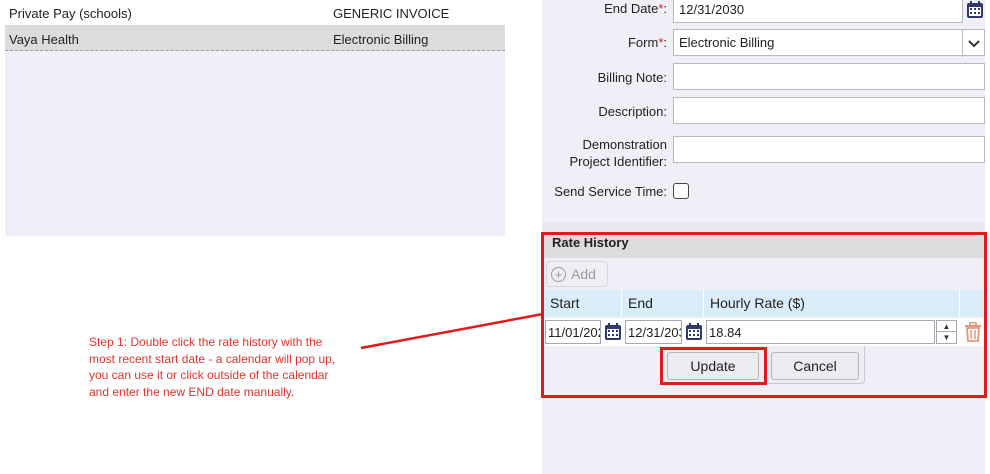 The image size is (990, 474). I want to click on description-input, so click(829, 110).